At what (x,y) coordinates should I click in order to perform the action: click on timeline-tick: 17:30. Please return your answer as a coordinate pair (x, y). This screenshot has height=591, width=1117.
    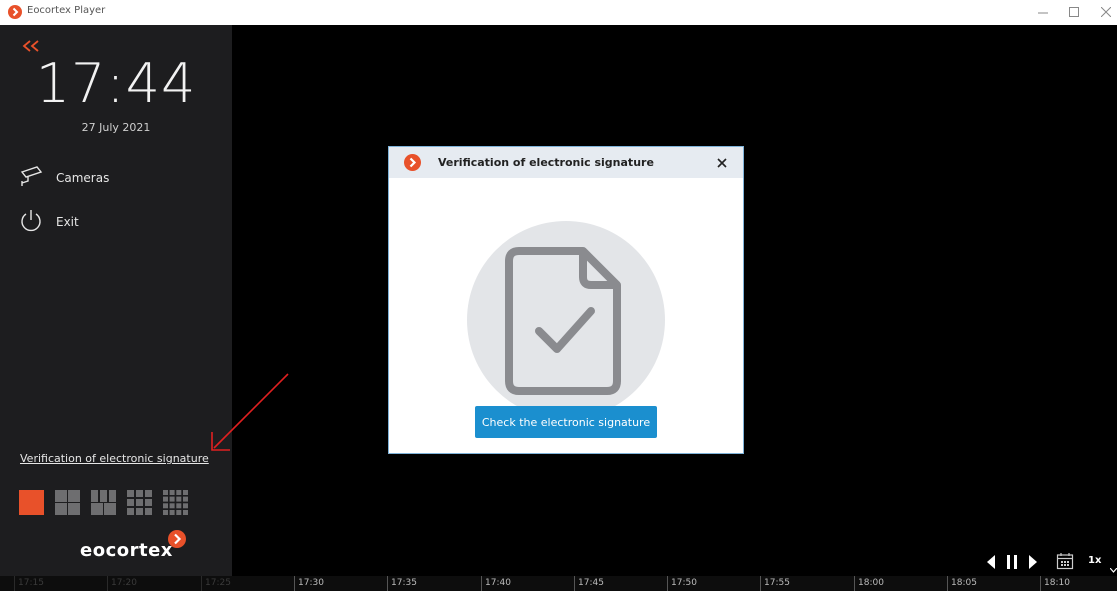
    Looking at the image, I should click on (309, 583).